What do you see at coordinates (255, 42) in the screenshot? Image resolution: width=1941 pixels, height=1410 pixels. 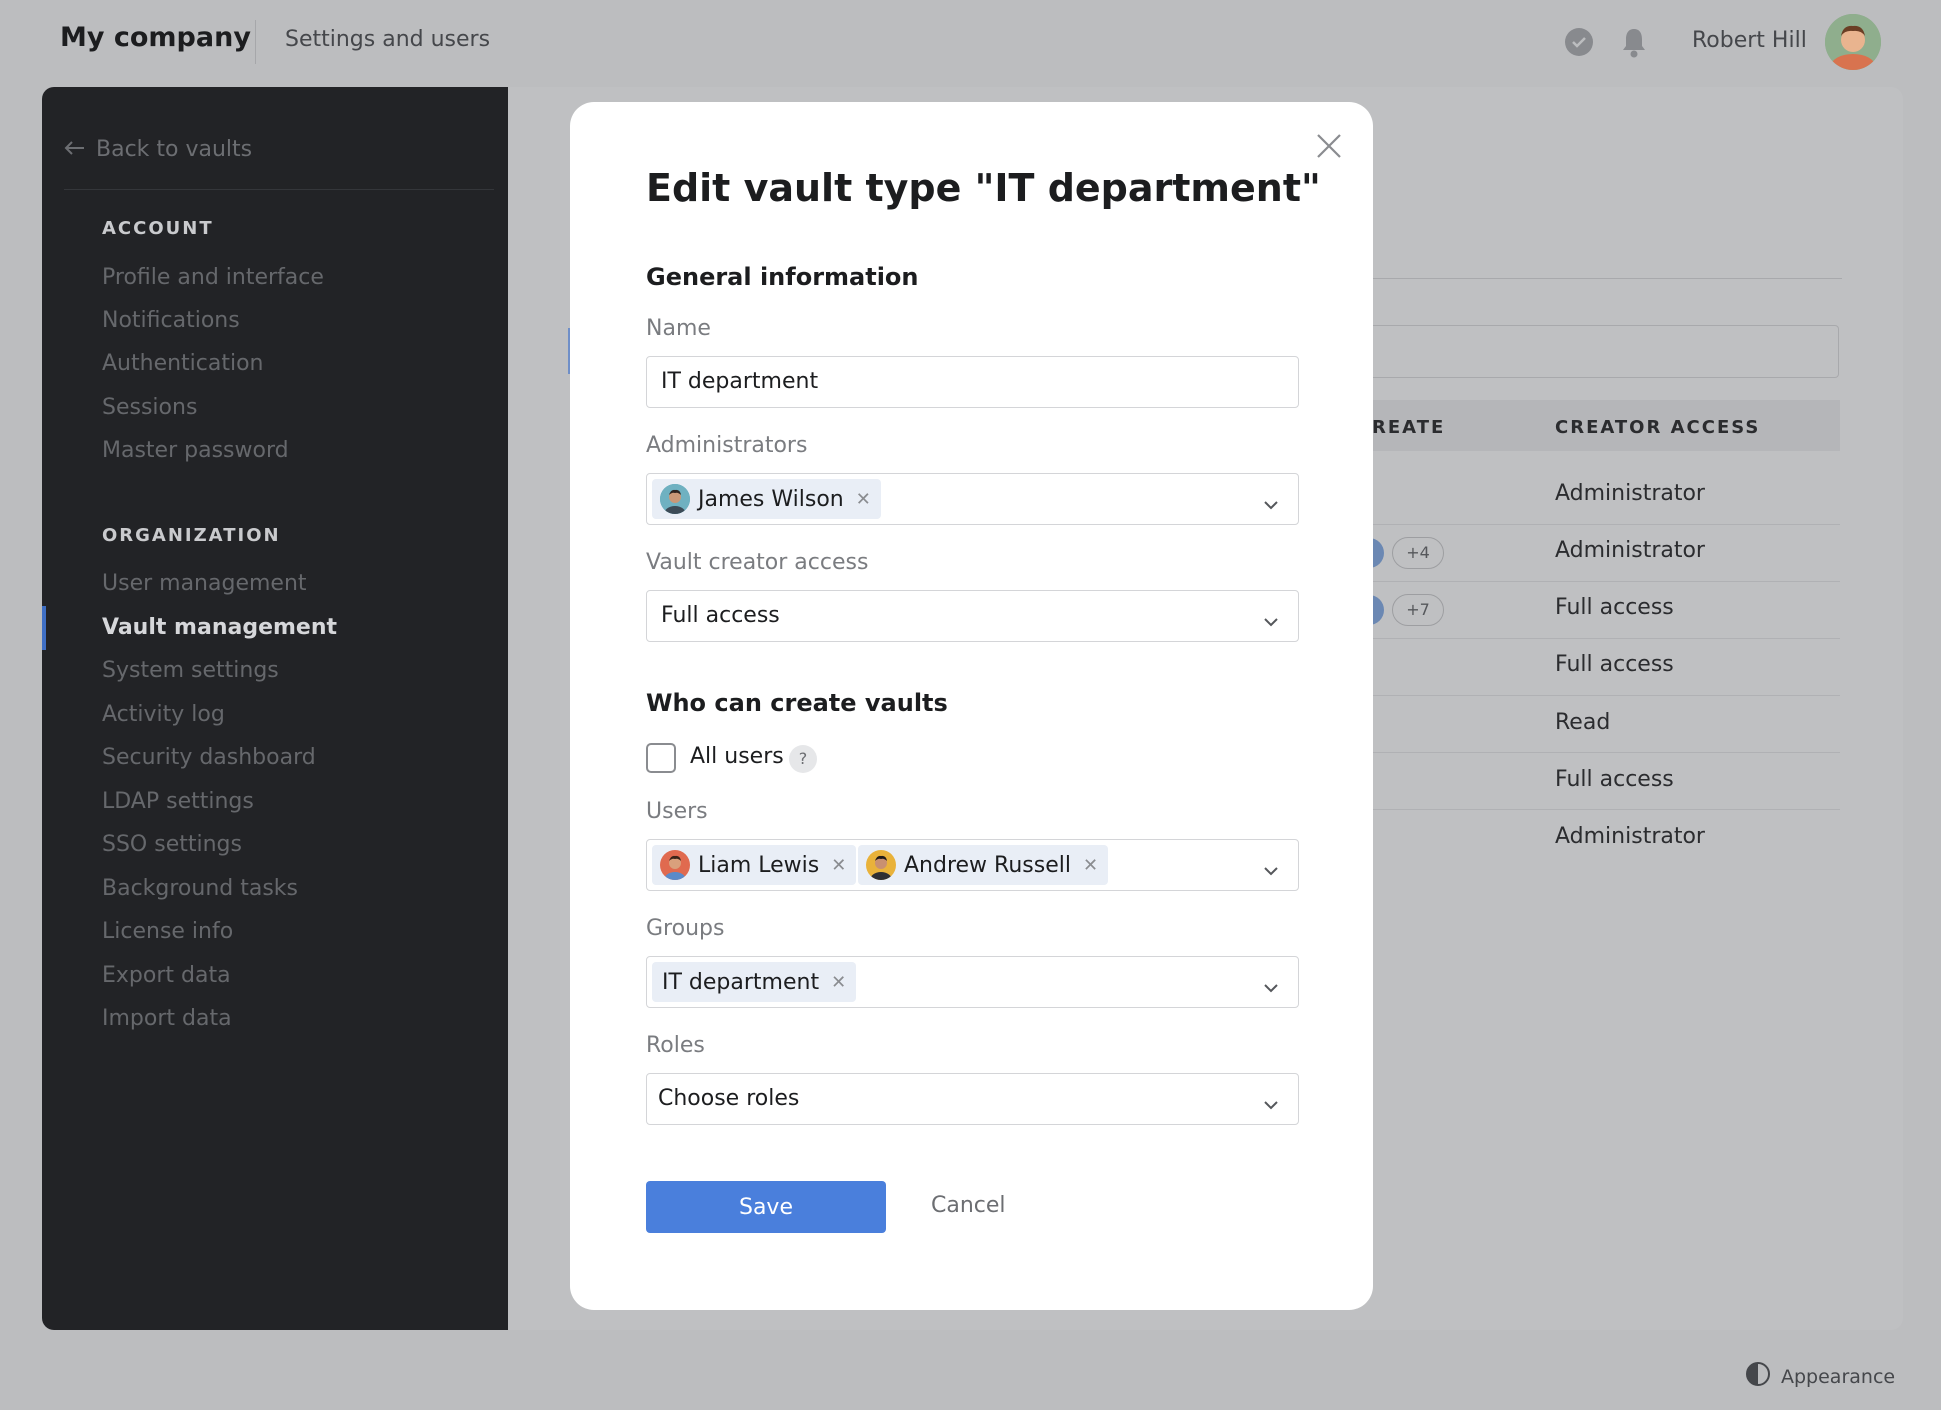 I see `topbar-divider` at bounding box center [255, 42].